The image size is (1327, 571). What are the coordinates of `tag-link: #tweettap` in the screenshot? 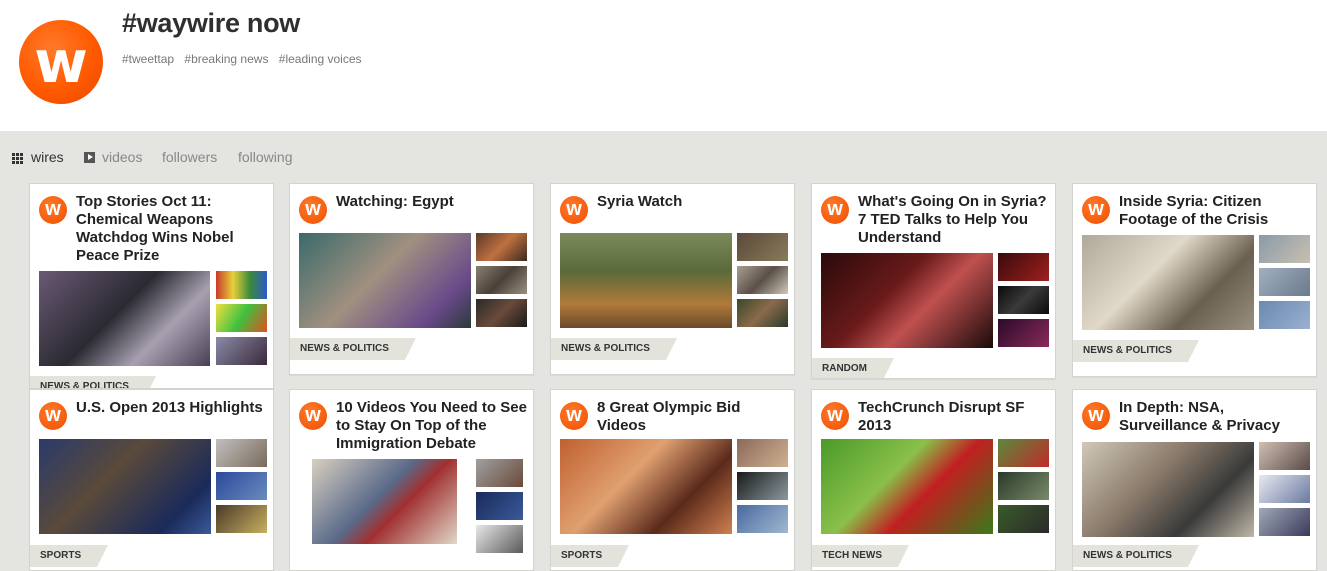 It's located at (148, 59).